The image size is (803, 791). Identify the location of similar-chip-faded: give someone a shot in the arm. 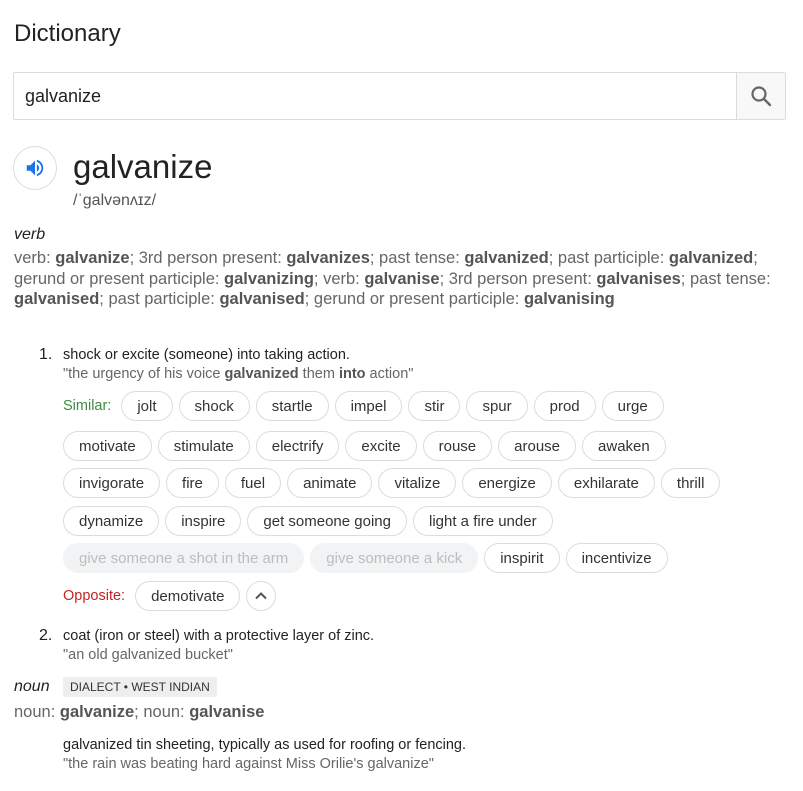
(184, 558).